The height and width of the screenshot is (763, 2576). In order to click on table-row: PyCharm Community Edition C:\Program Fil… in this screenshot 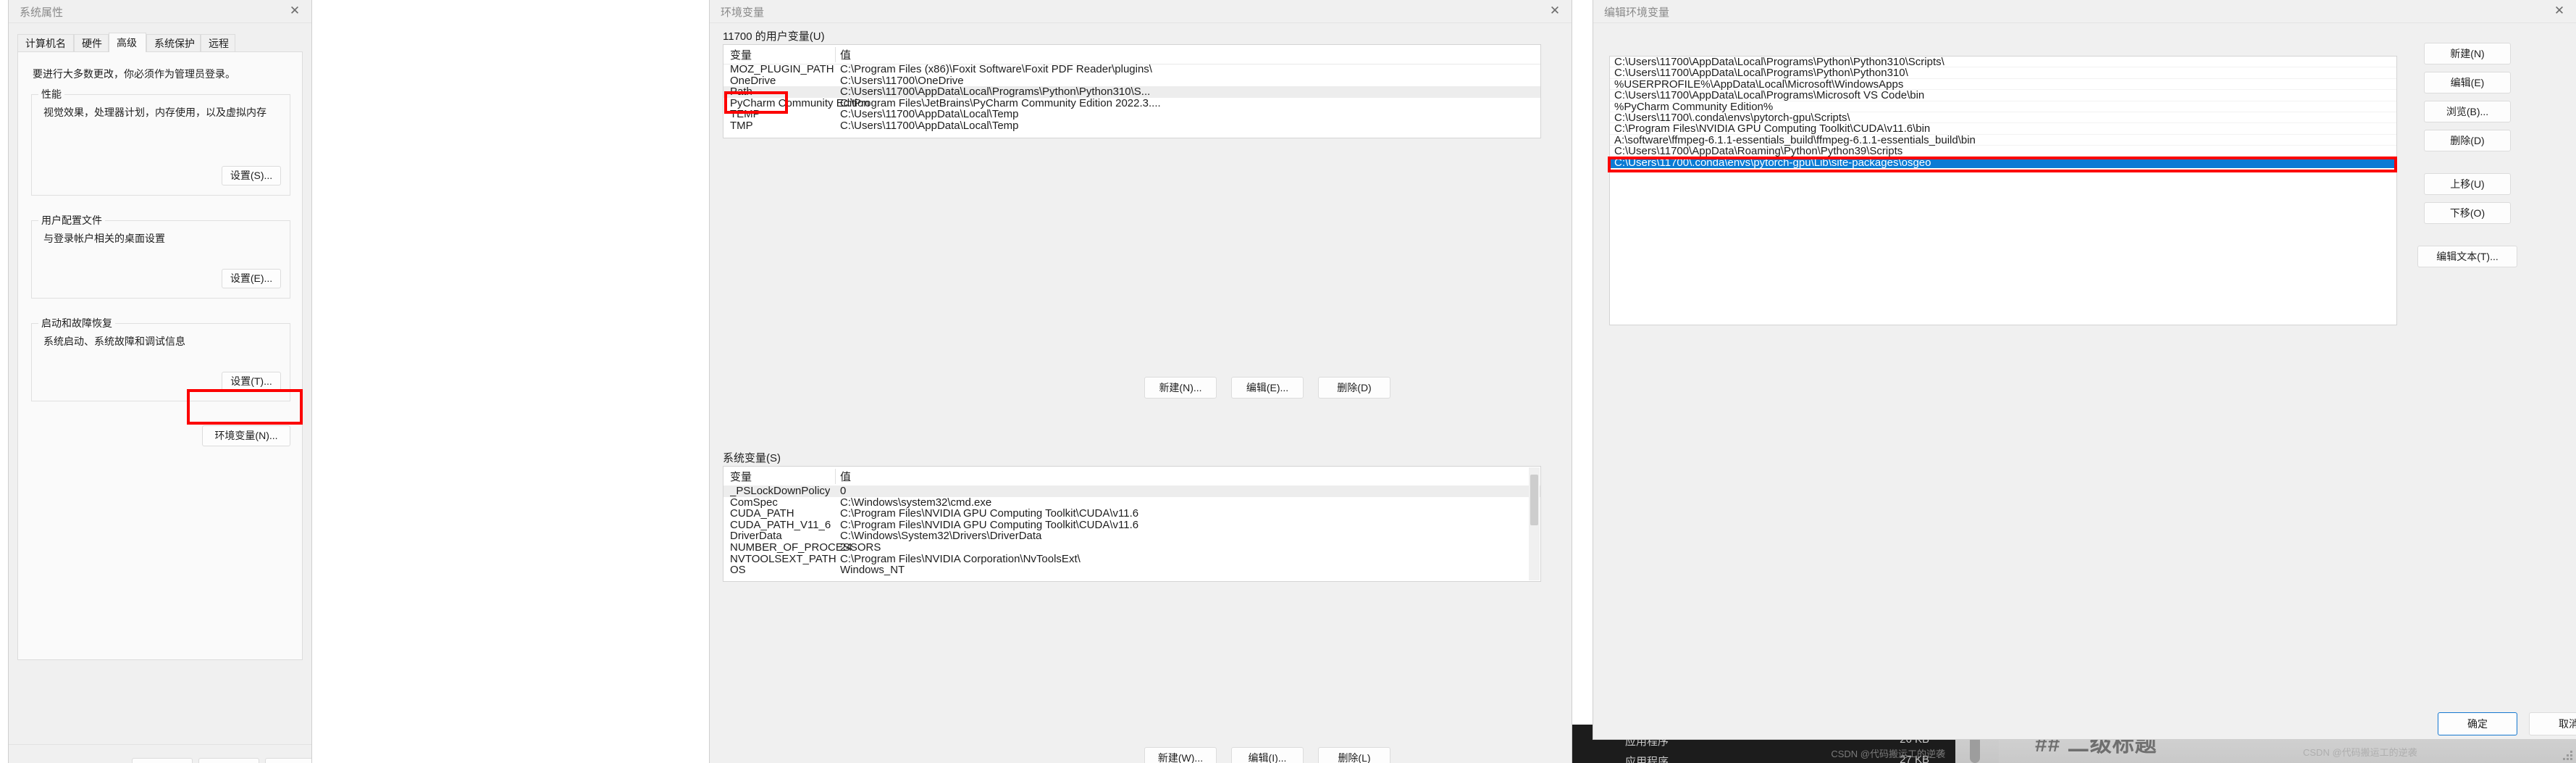, I will do `click(1131, 103)`.